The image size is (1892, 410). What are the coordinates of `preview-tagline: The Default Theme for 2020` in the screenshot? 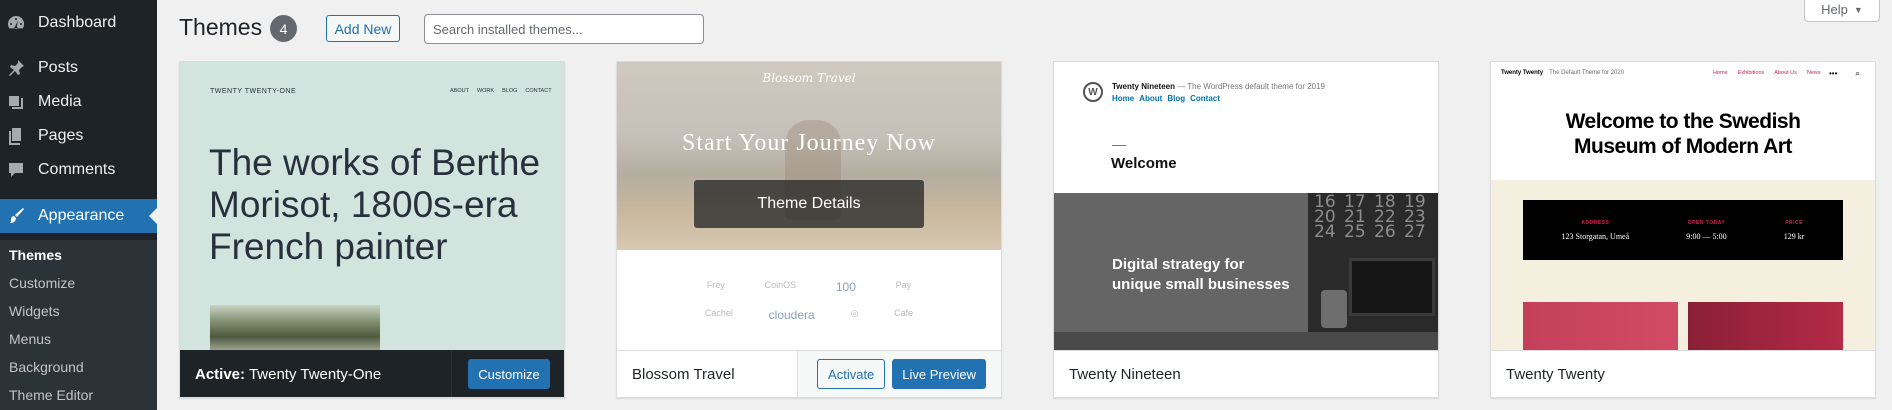 It's located at (1587, 73).